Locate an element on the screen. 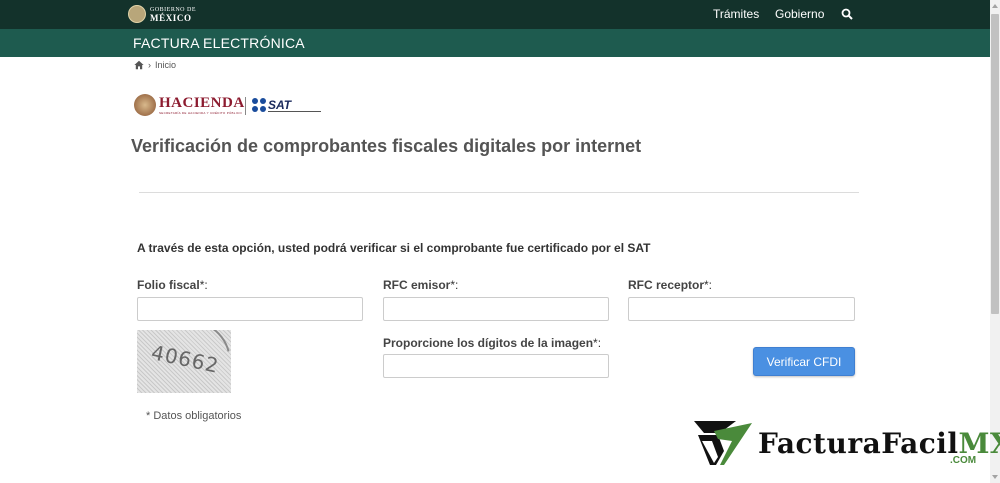  gov-logo-big-text: MÉXICO is located at coordinates (171, 18).